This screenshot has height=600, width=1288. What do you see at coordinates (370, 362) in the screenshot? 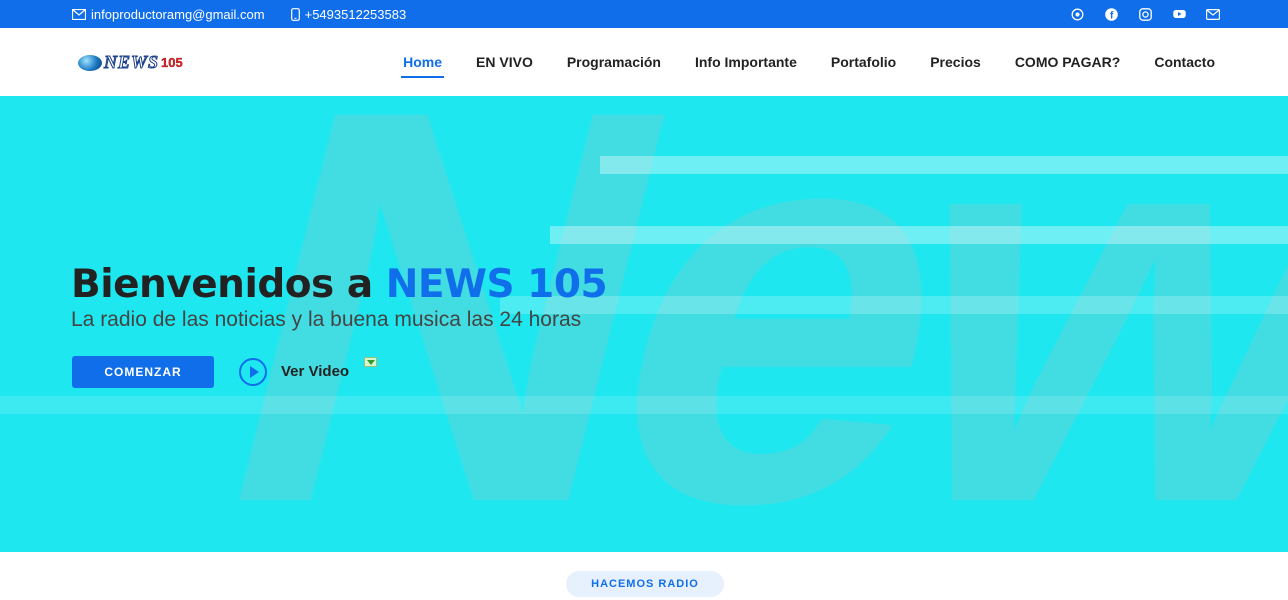
I see `download-icon` at bounding box center [370, 362].